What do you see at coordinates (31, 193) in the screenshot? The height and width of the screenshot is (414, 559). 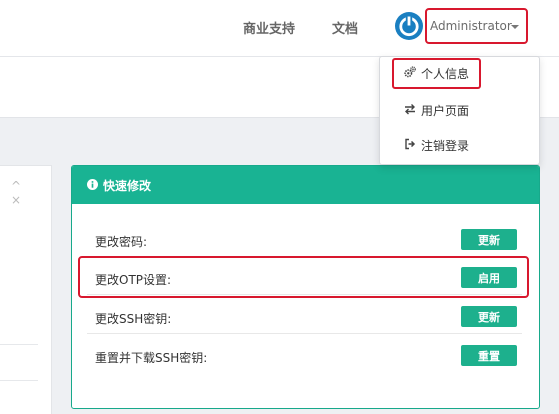 I see `panel-tools: ^ ×` at bounding box center [31, 193].